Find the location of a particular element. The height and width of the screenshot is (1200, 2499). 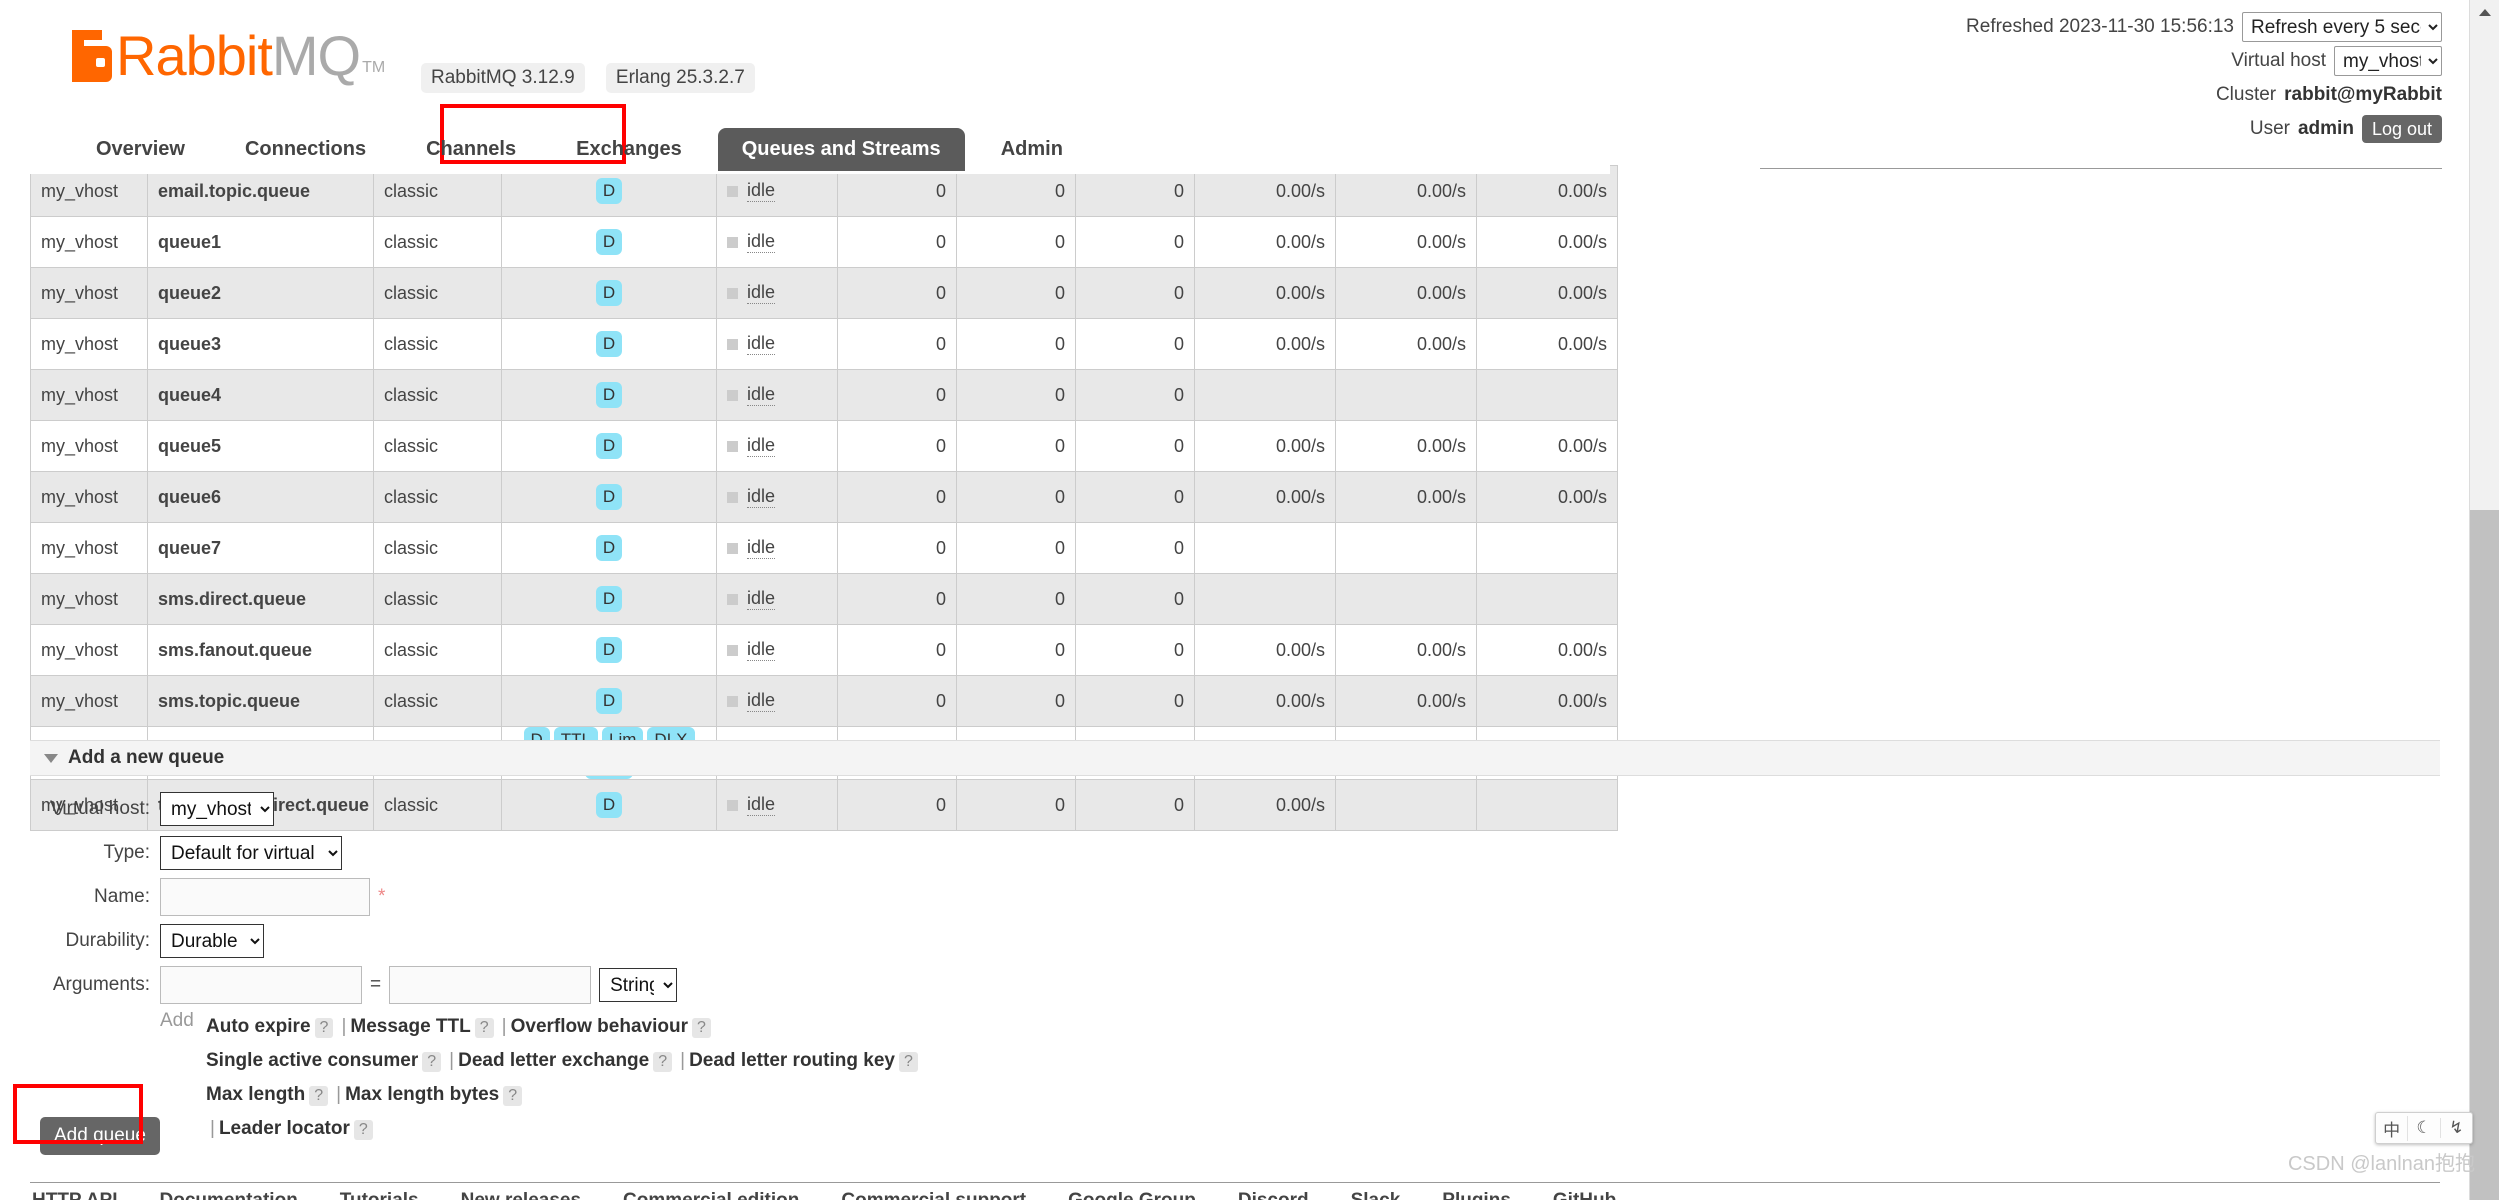

scrollbar-up-arrow-icon is located at coordinates (2484, 12).